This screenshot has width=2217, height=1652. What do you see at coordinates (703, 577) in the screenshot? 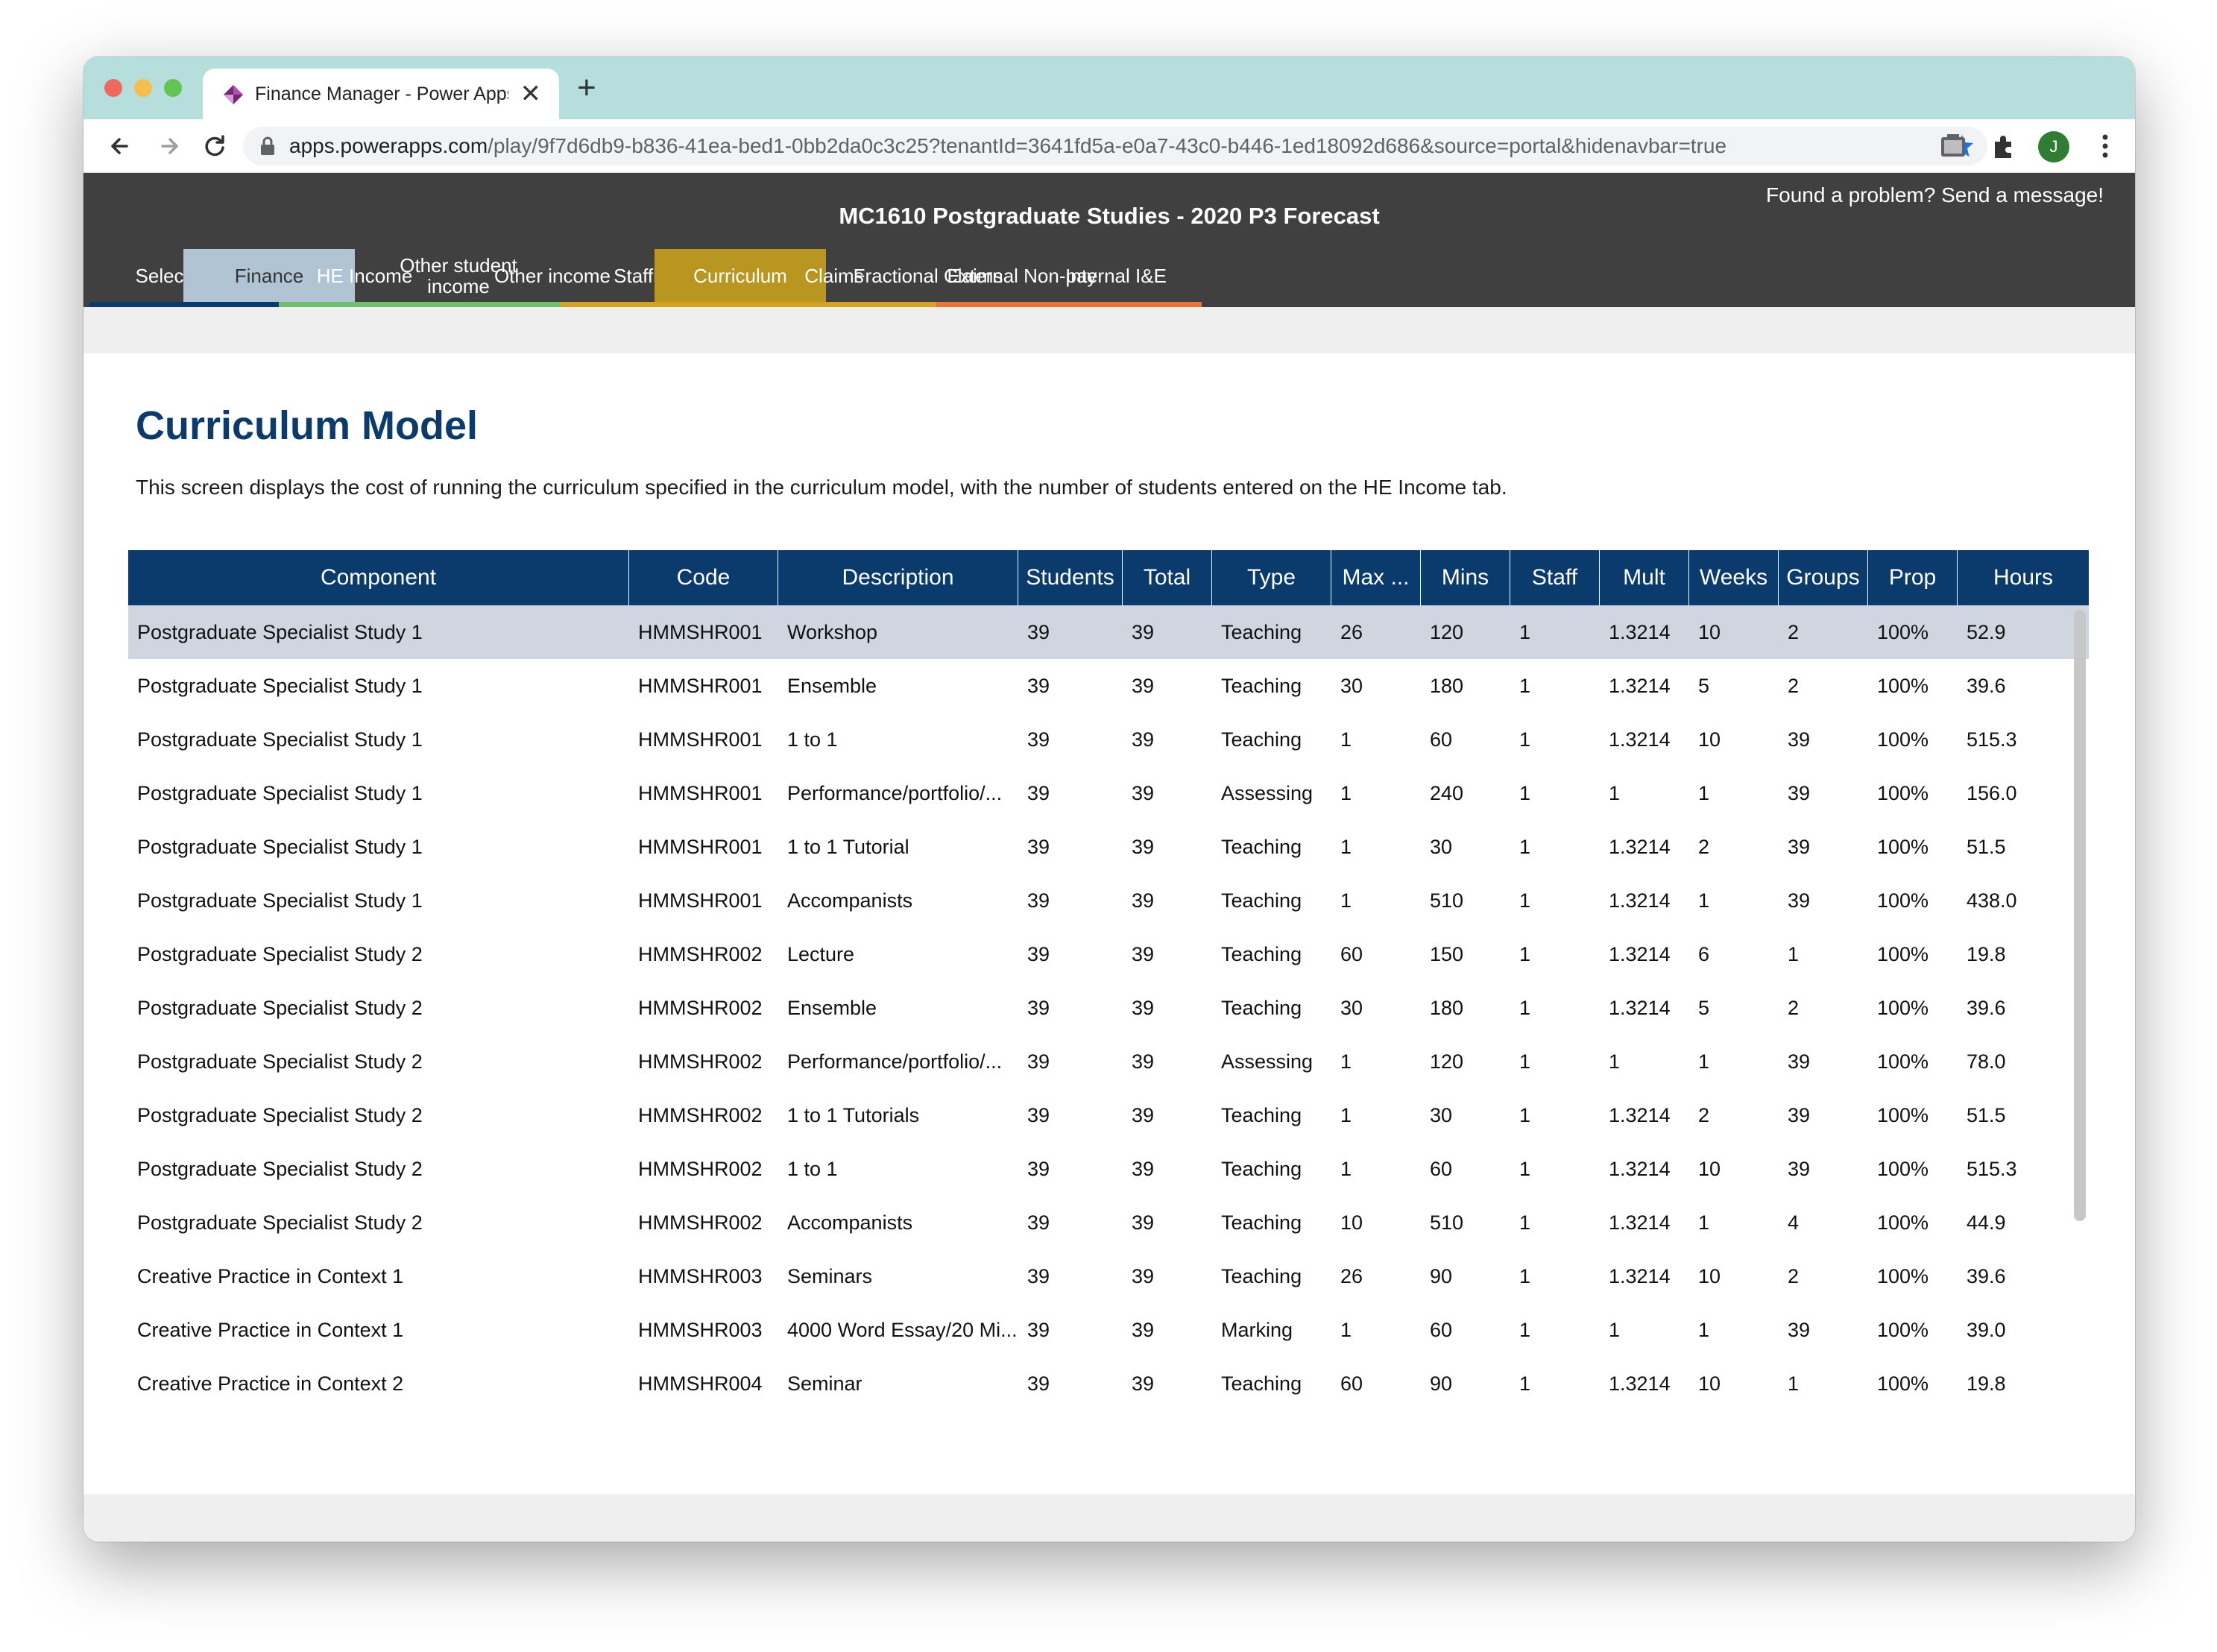
I see `column-header: Code` at bounding box center [703, 577].